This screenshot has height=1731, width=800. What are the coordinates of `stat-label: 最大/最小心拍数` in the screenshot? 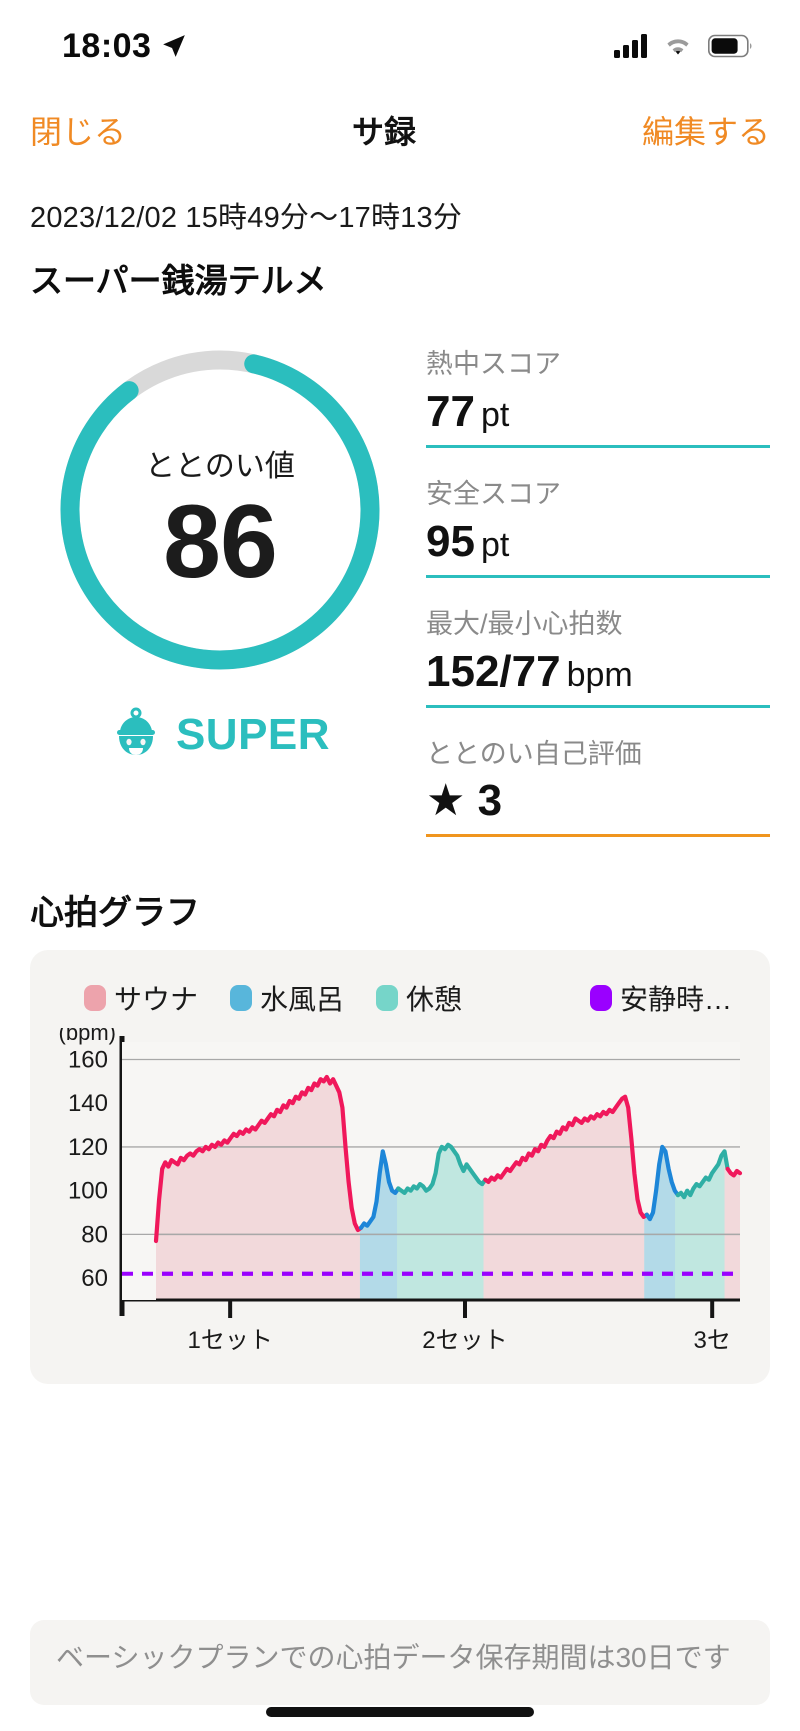 It's located at (524, 624).